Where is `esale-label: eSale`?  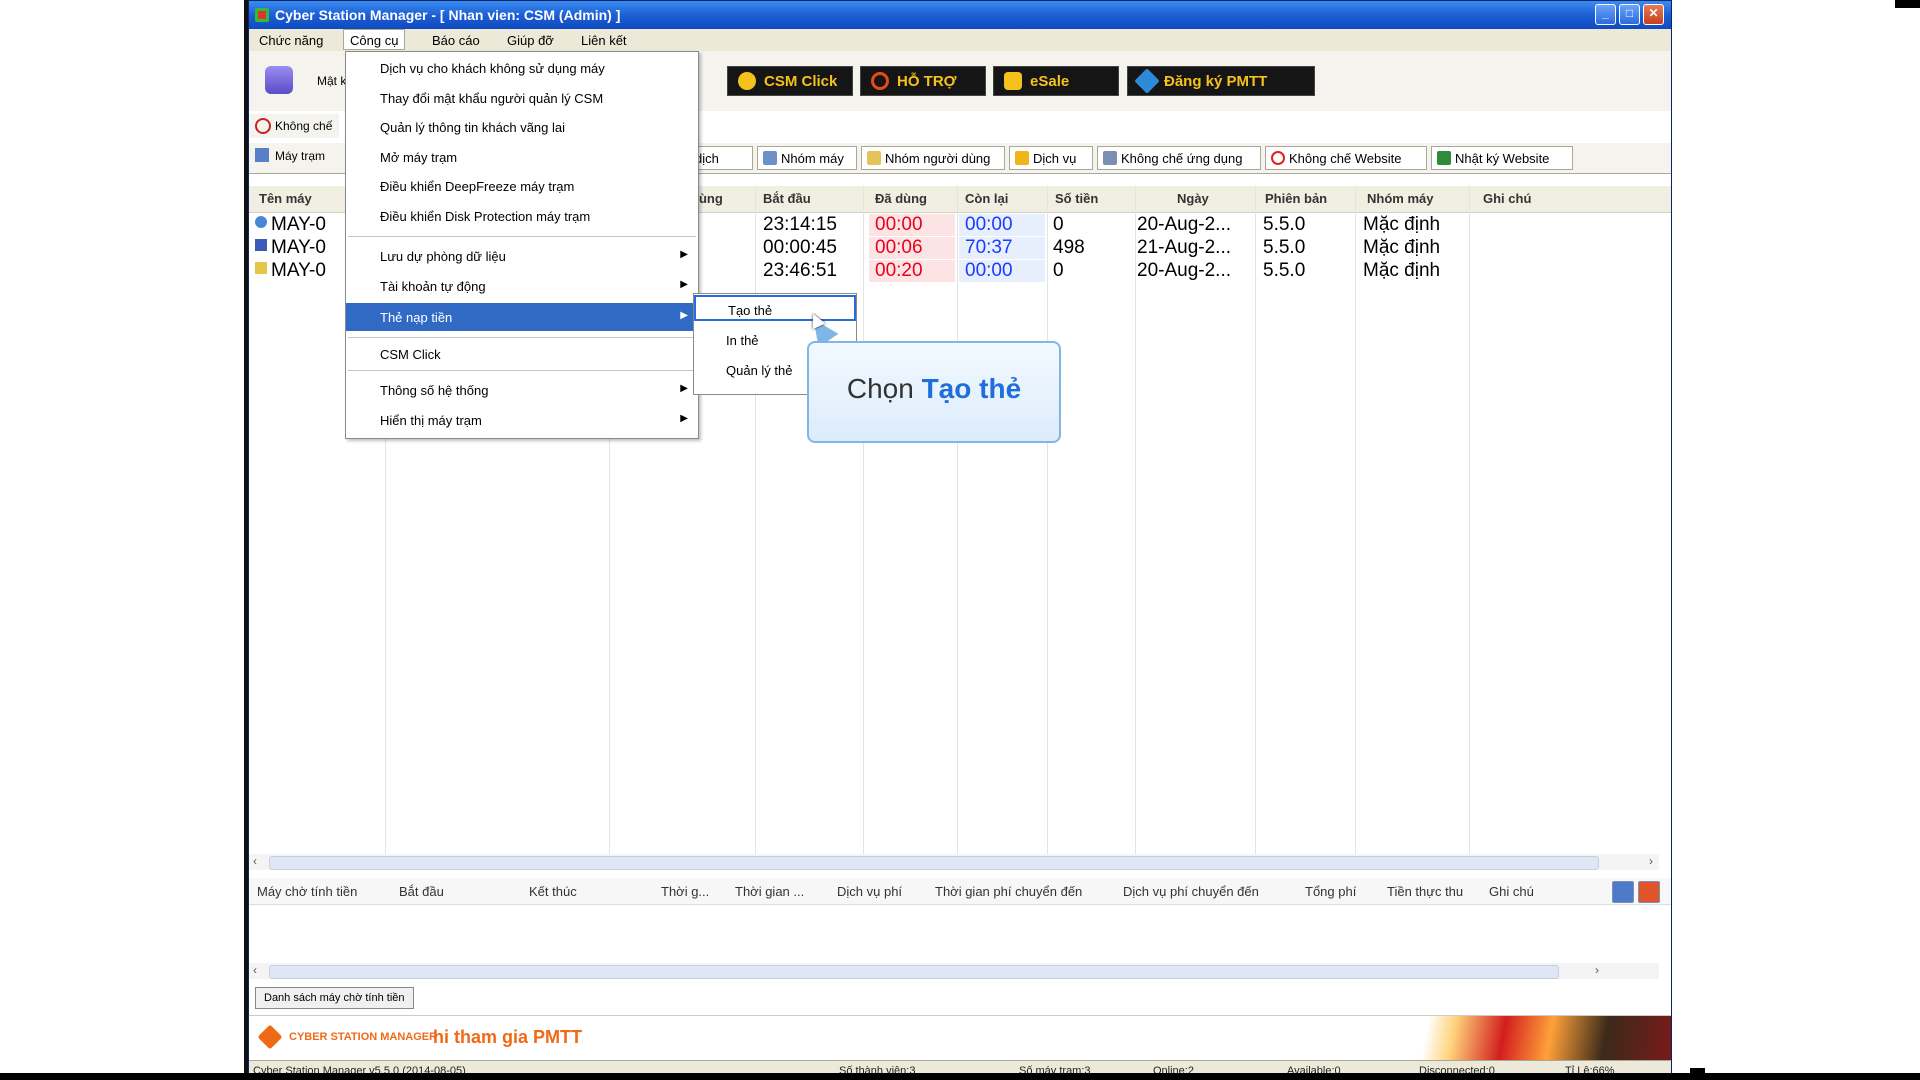 esale-label: eSale is located at coordinates (1050, 81).